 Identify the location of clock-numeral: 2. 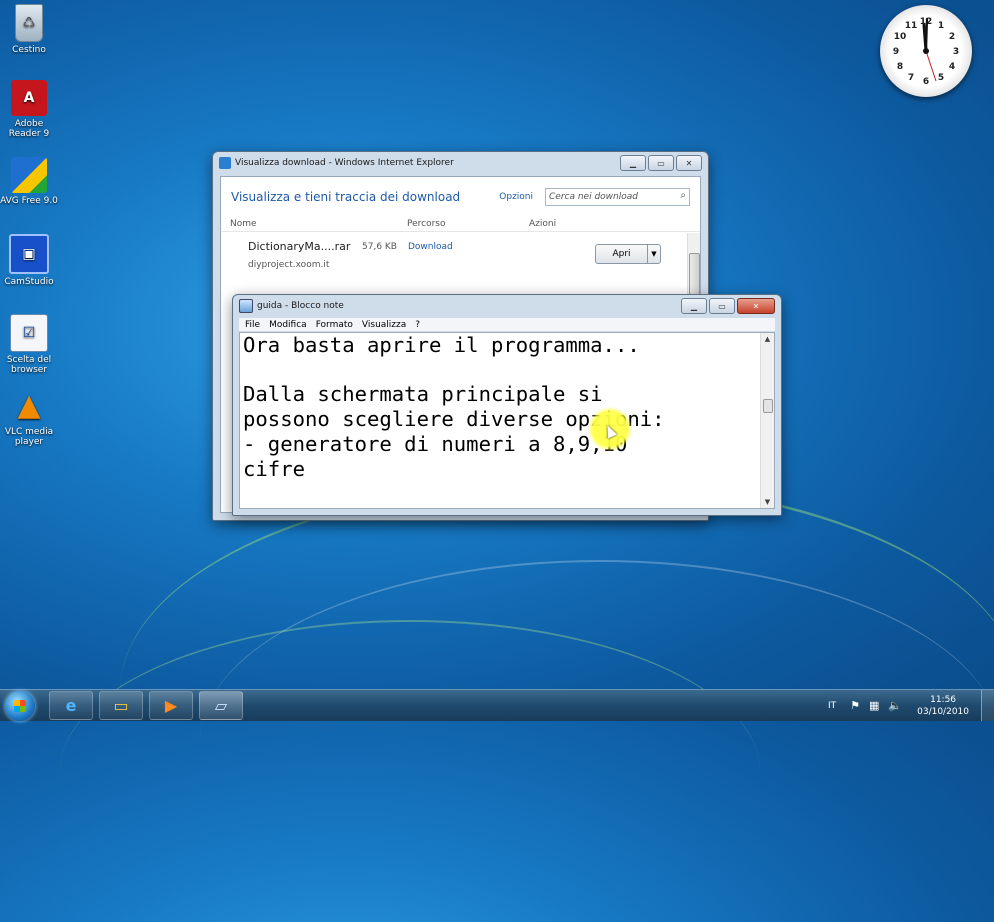
(952, 37).